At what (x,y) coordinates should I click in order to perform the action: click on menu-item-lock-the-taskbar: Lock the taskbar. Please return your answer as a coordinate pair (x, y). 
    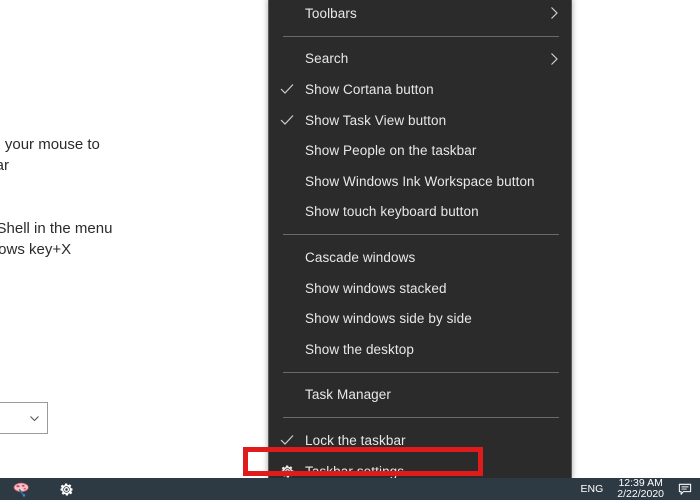
    Looking at the image, I should click on (420, 440).